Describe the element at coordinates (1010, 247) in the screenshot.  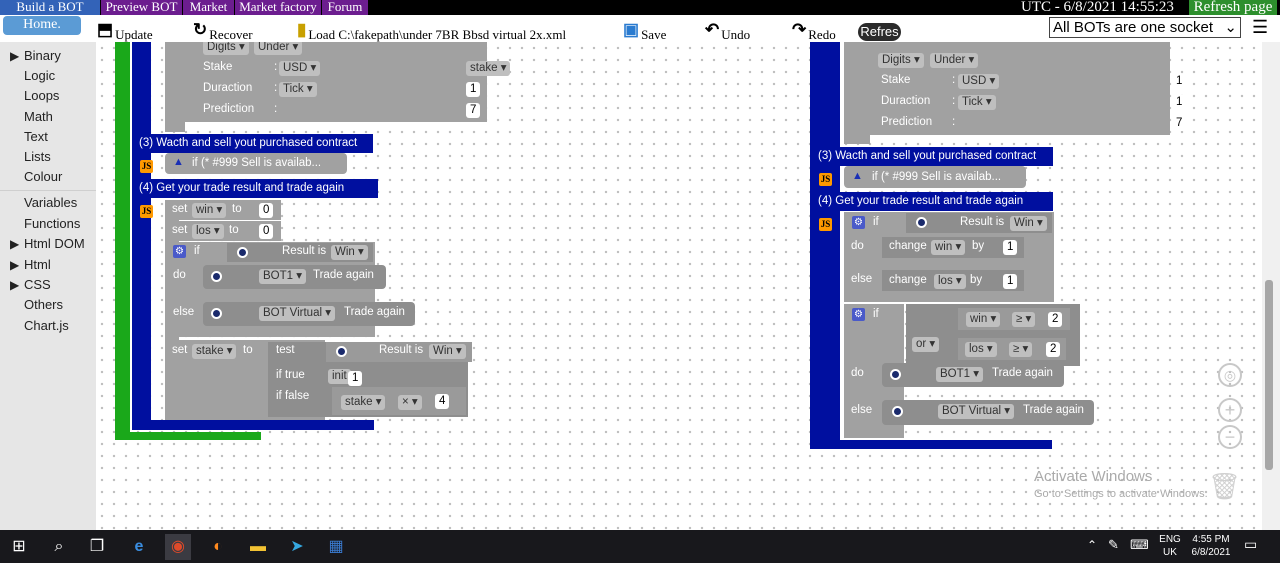
I see `win-increment-input: 1` at that location.